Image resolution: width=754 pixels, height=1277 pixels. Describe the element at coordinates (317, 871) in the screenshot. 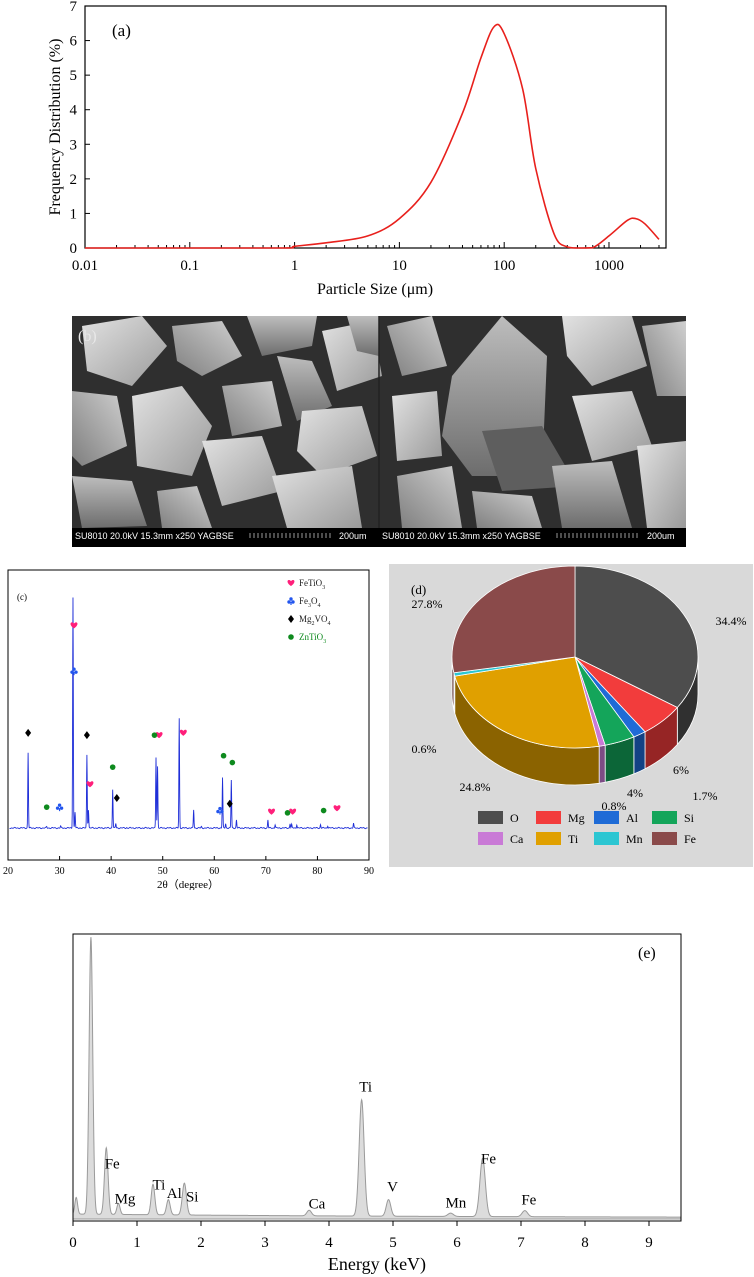

I see `chart-c-xtick-label: 80` at that location.